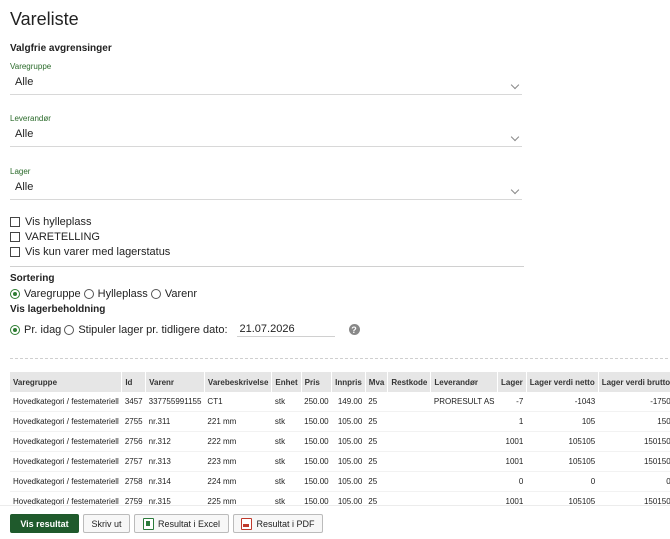  What do you see at coordinates (464, 402) in the screenshot?
I see `cell: PRORESULT AS` at bounding box center [464, 402].